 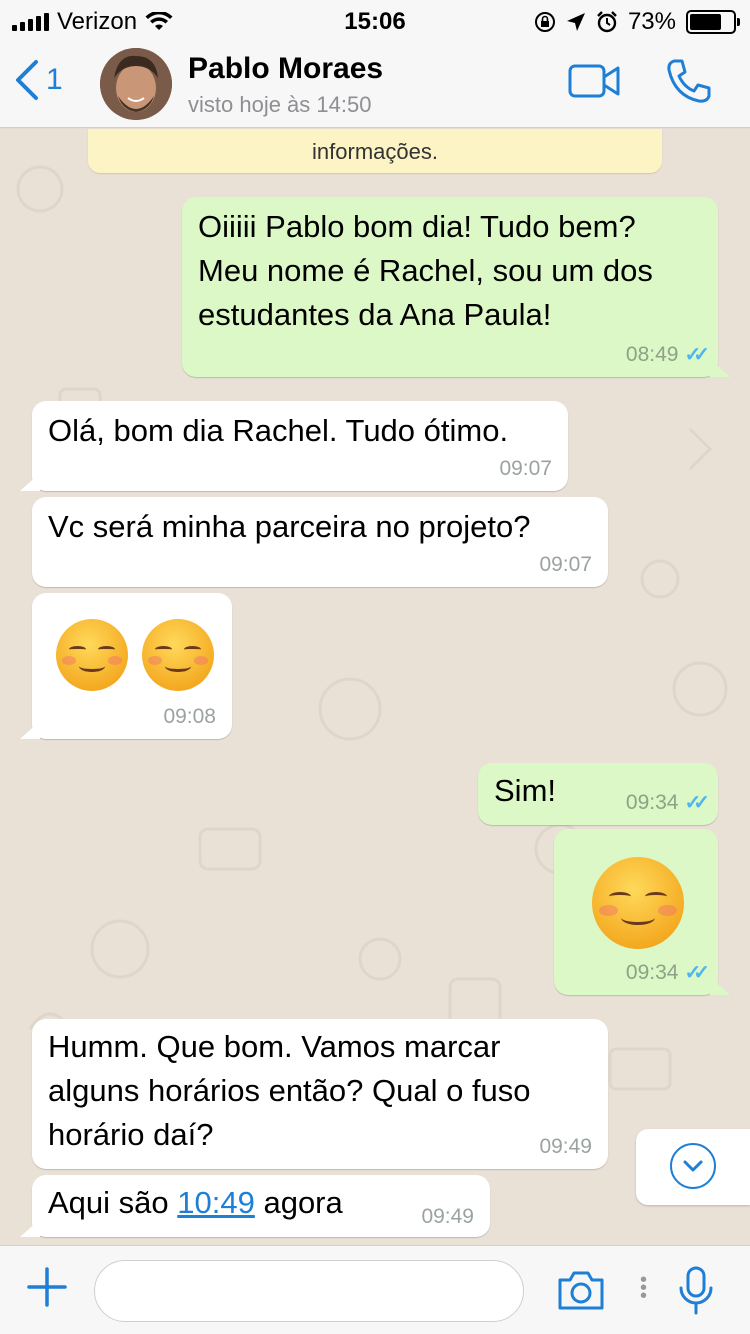 What do you see at coordinates (54, 79) in the screenshot?
I see `unread-count: 1` at bounding box center [54, 79].